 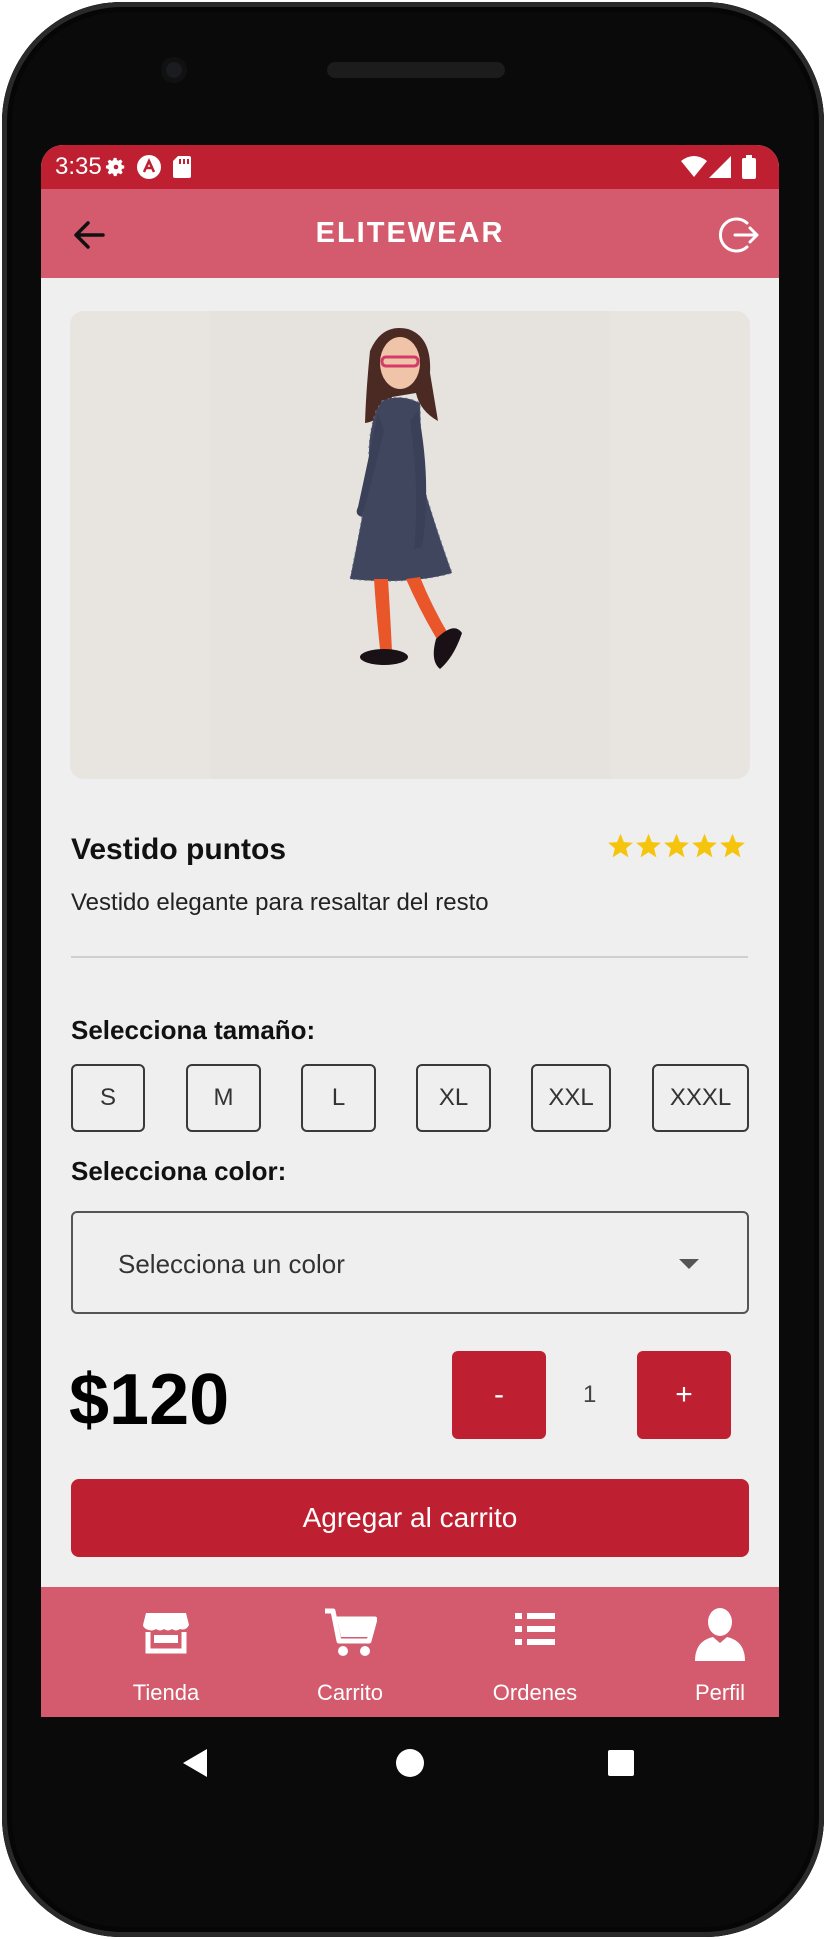 I want to click on product-description: Vestido elegante para resaltar del resto, so click(x=280, y=902).